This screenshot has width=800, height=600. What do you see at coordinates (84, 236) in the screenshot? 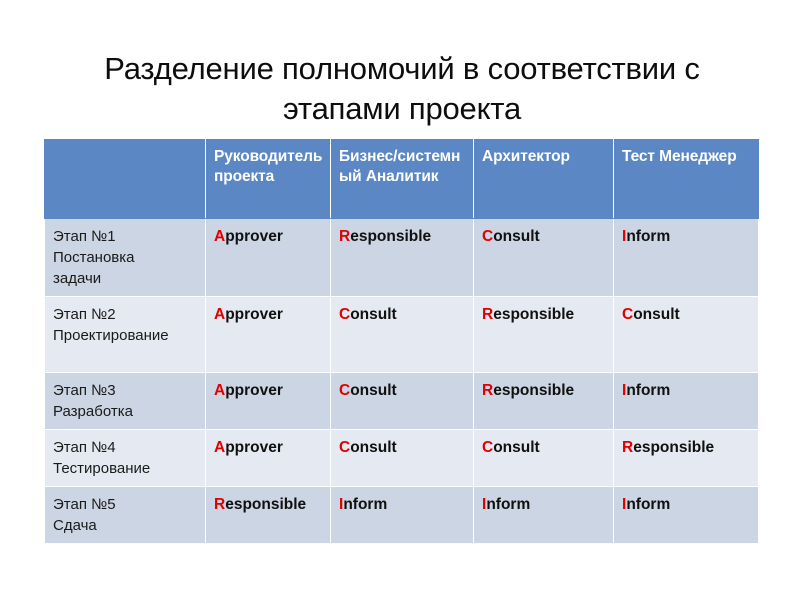
I see `stage-line: Этап №1` at bounding box center [84, 236].